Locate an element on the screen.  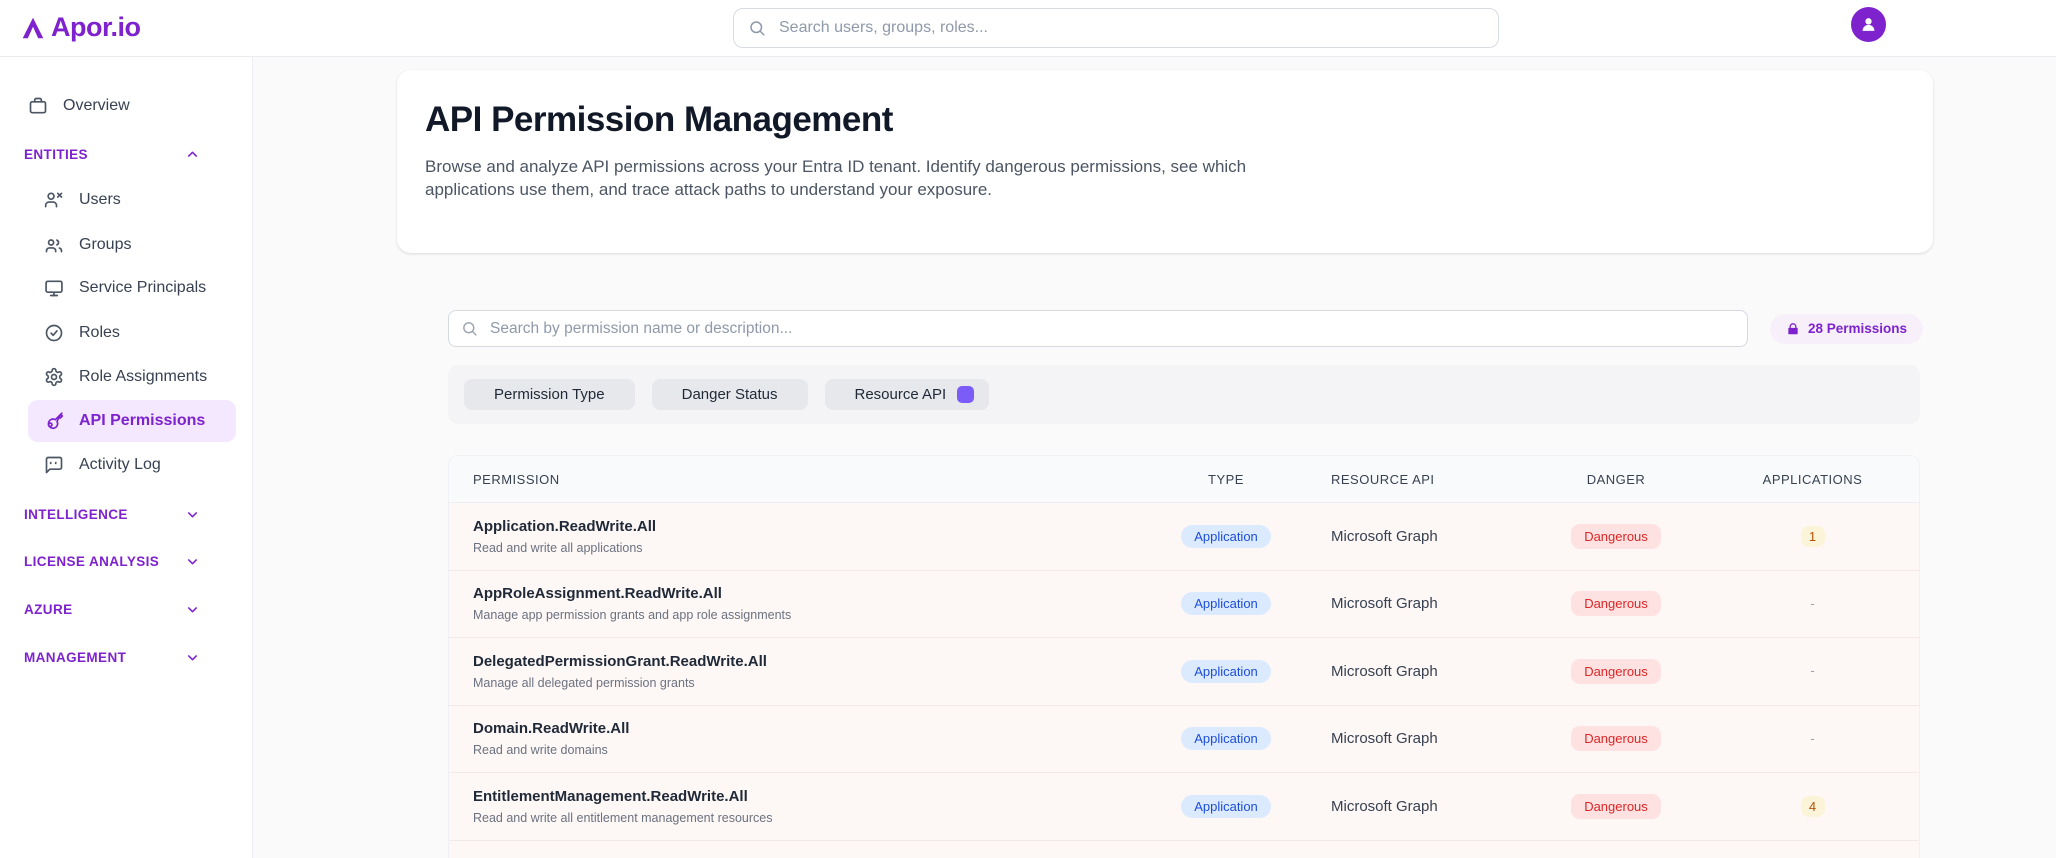
activity-log-icon is located at coordinates (54, 465).